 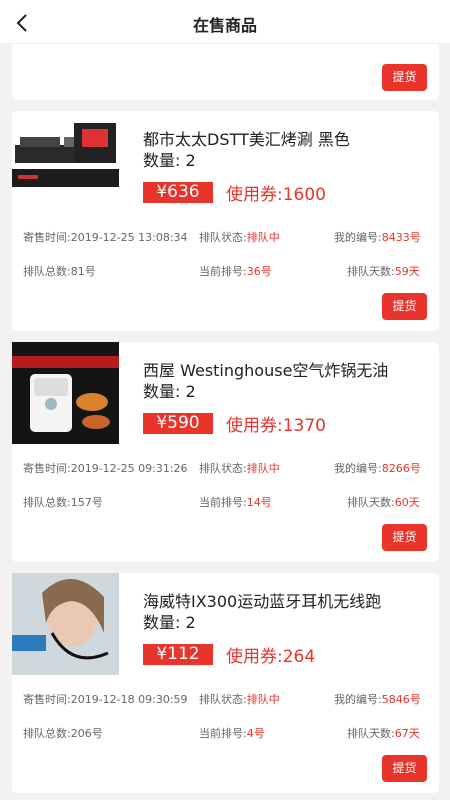 I want to click on queue-total-value: 206号, so click(x=86, y=733).